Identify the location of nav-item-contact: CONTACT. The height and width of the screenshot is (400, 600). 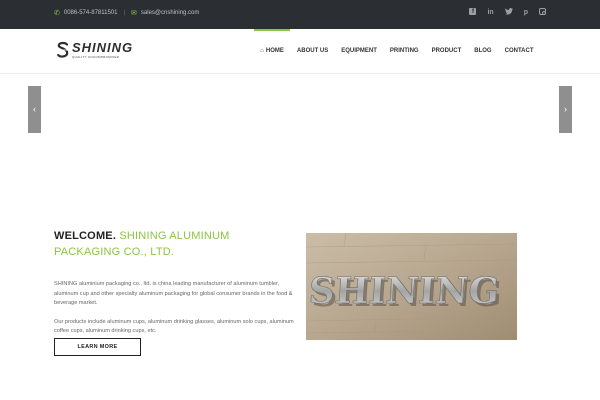
(519, 51).